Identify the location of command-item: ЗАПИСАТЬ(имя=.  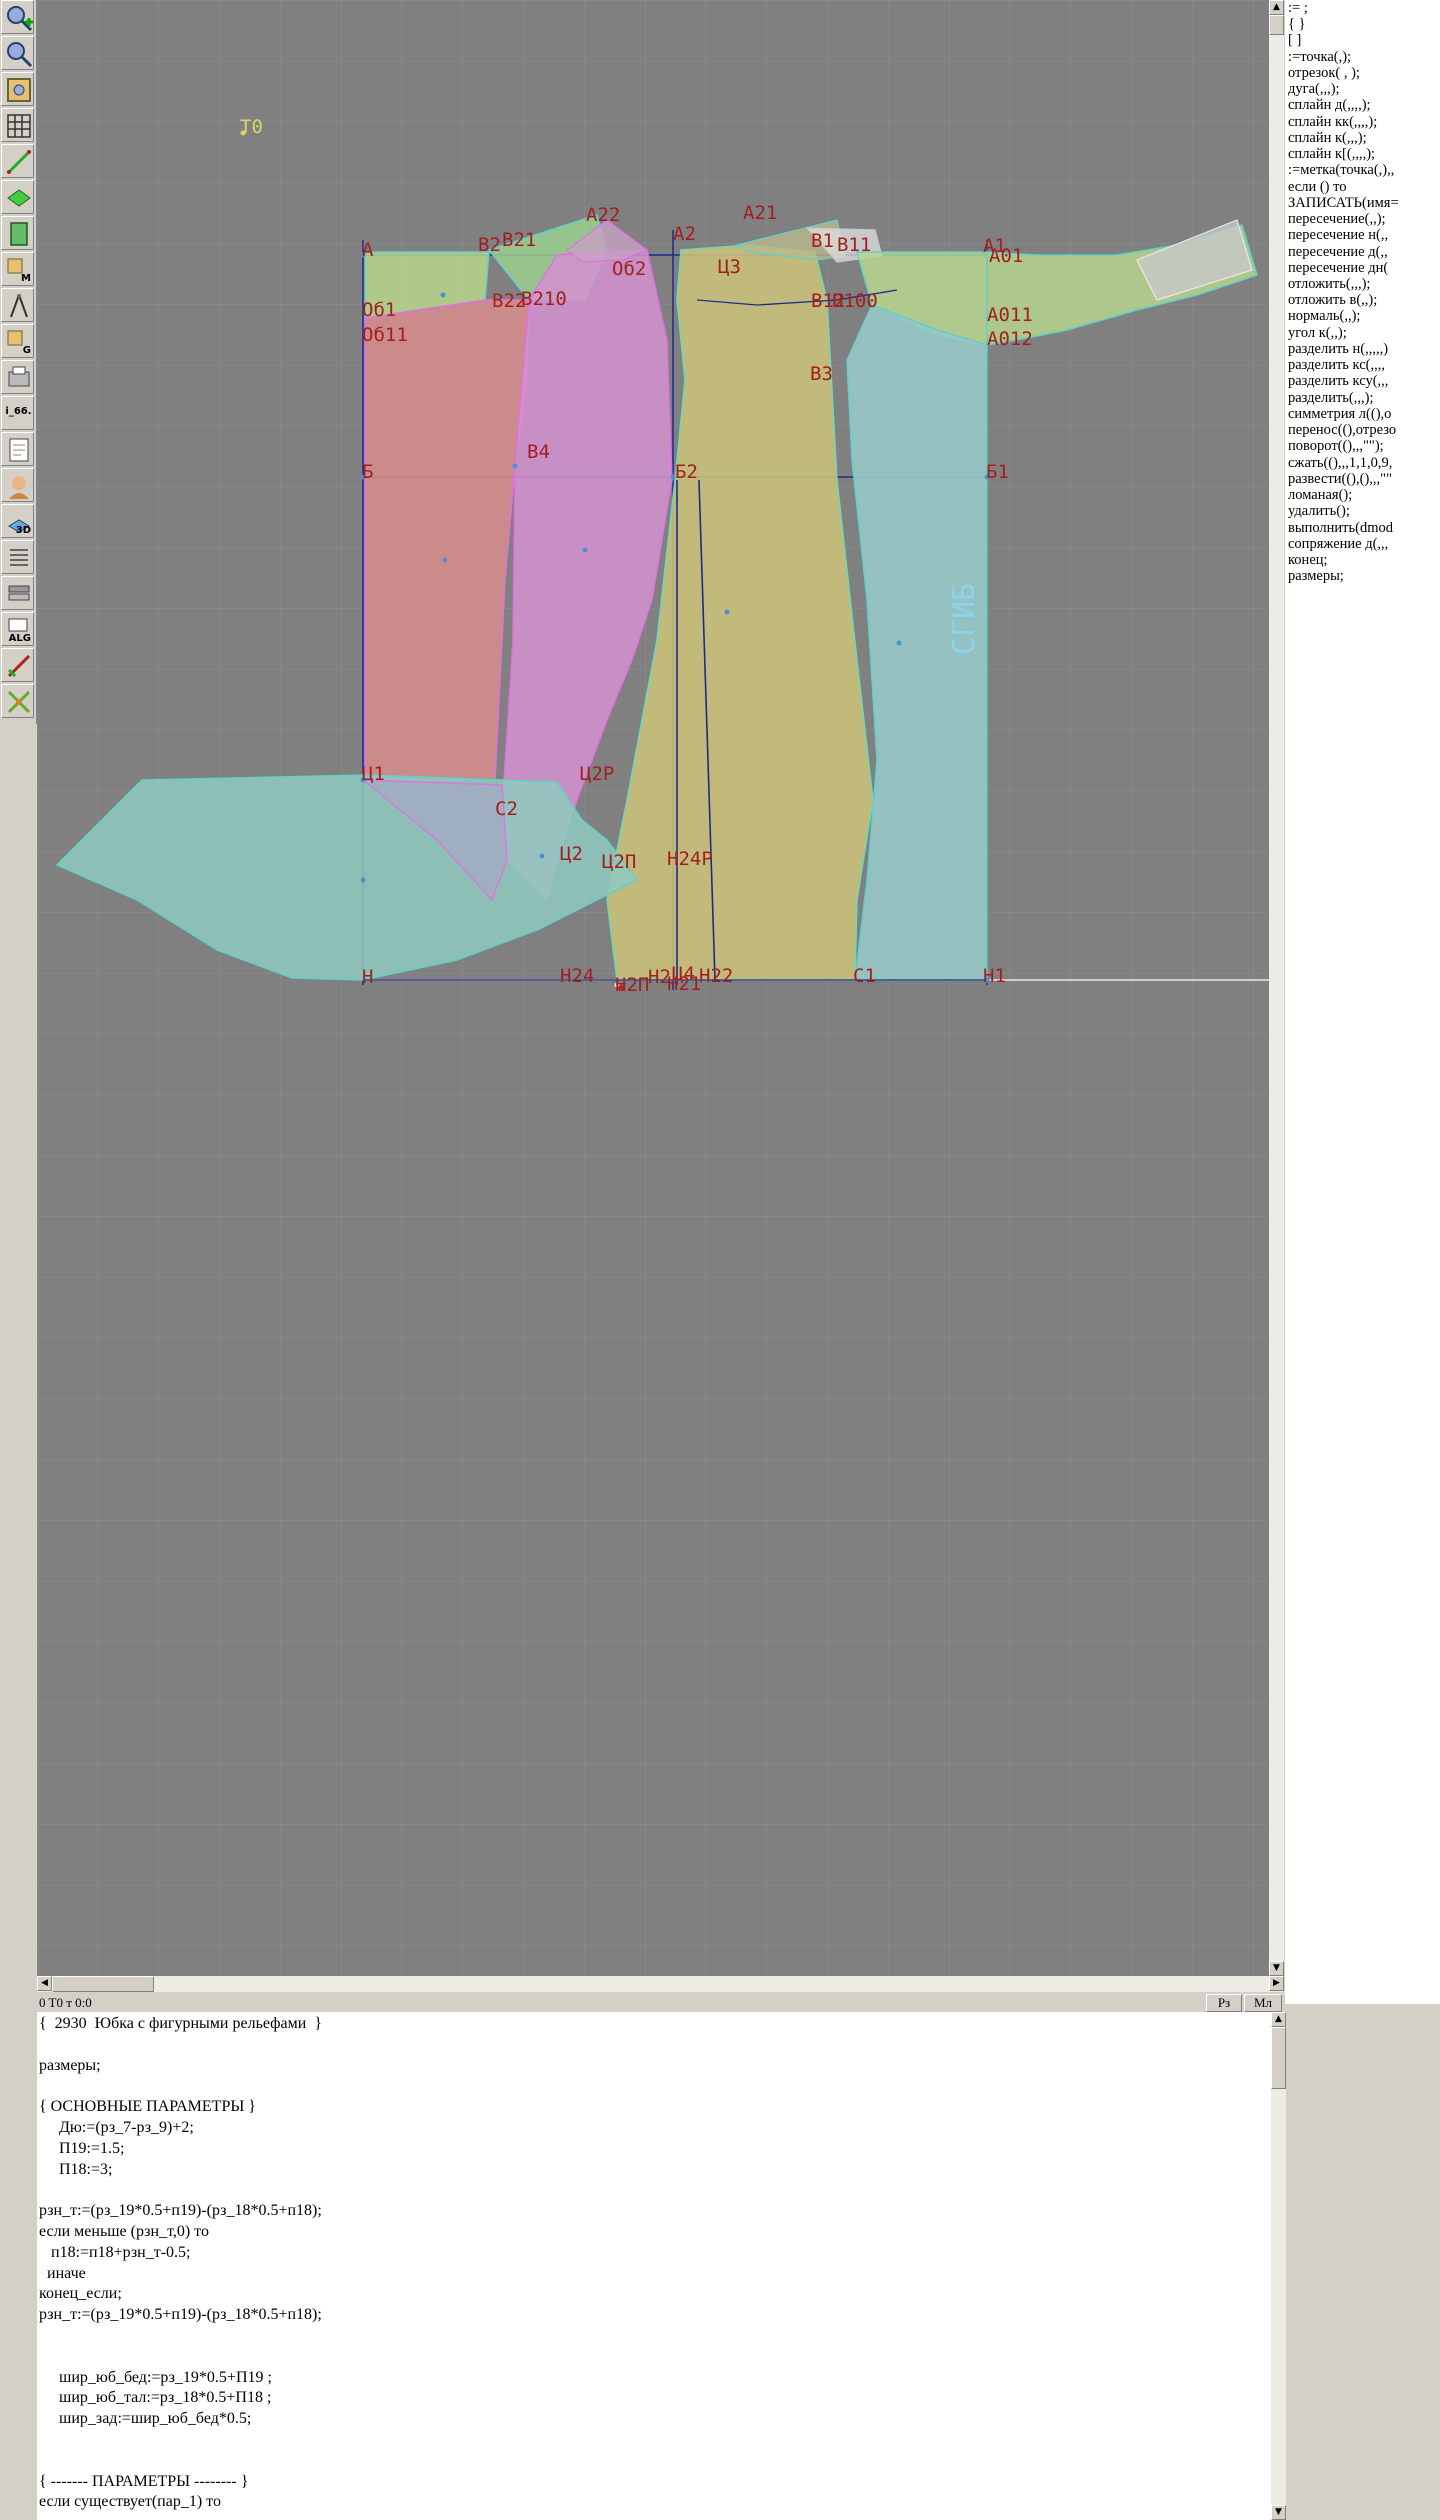
(1362, 203).